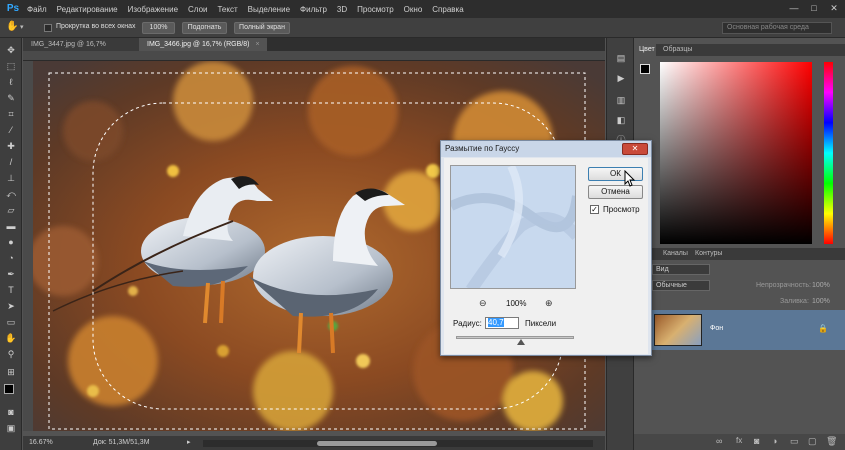  What do you see at coordinates (11, 372) in the screenshot?
I see `default-colors-icon: ⊞` at bounding box center [11, 372].